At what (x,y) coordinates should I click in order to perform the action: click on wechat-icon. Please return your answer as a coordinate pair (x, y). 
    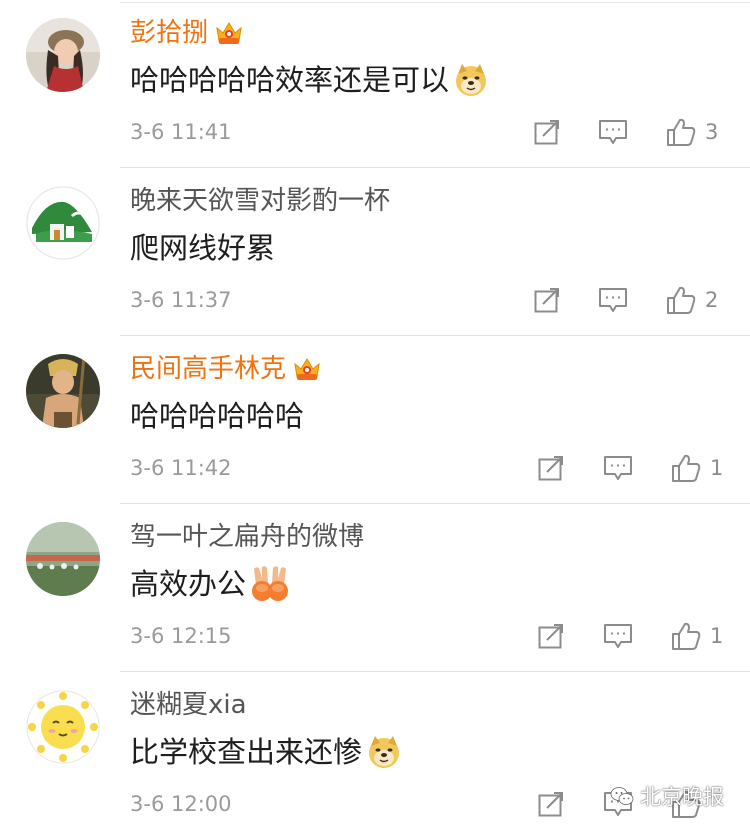
    Looking at the image, I should click on (622, 796).